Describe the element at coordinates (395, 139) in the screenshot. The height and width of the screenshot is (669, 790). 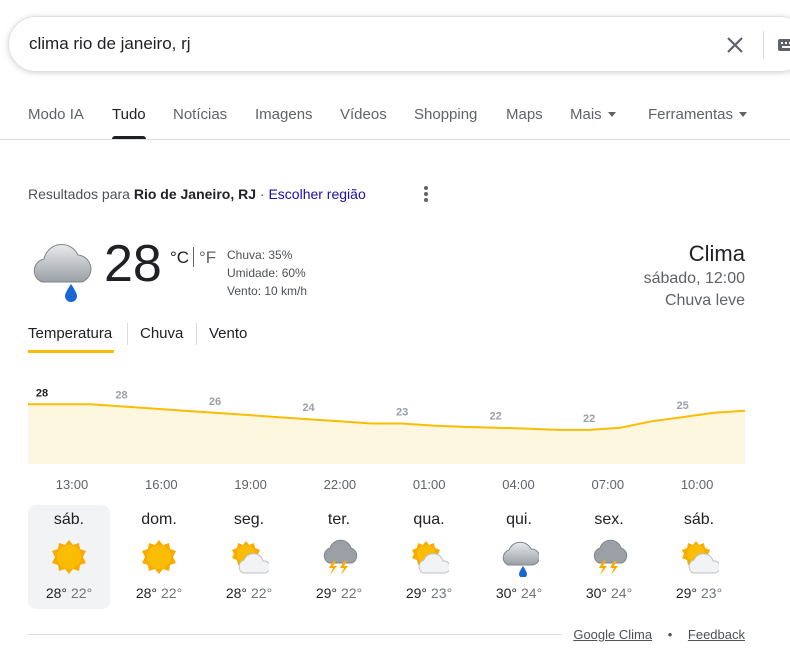
I see `tabs-divider` at that location.